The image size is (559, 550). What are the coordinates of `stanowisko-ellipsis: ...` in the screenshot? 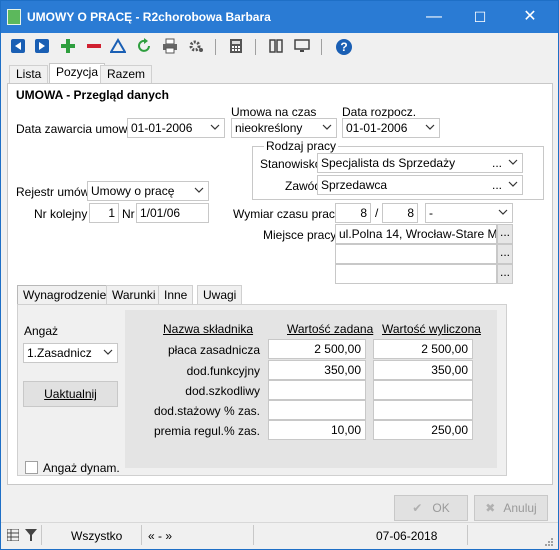 It's located at (497, 163).